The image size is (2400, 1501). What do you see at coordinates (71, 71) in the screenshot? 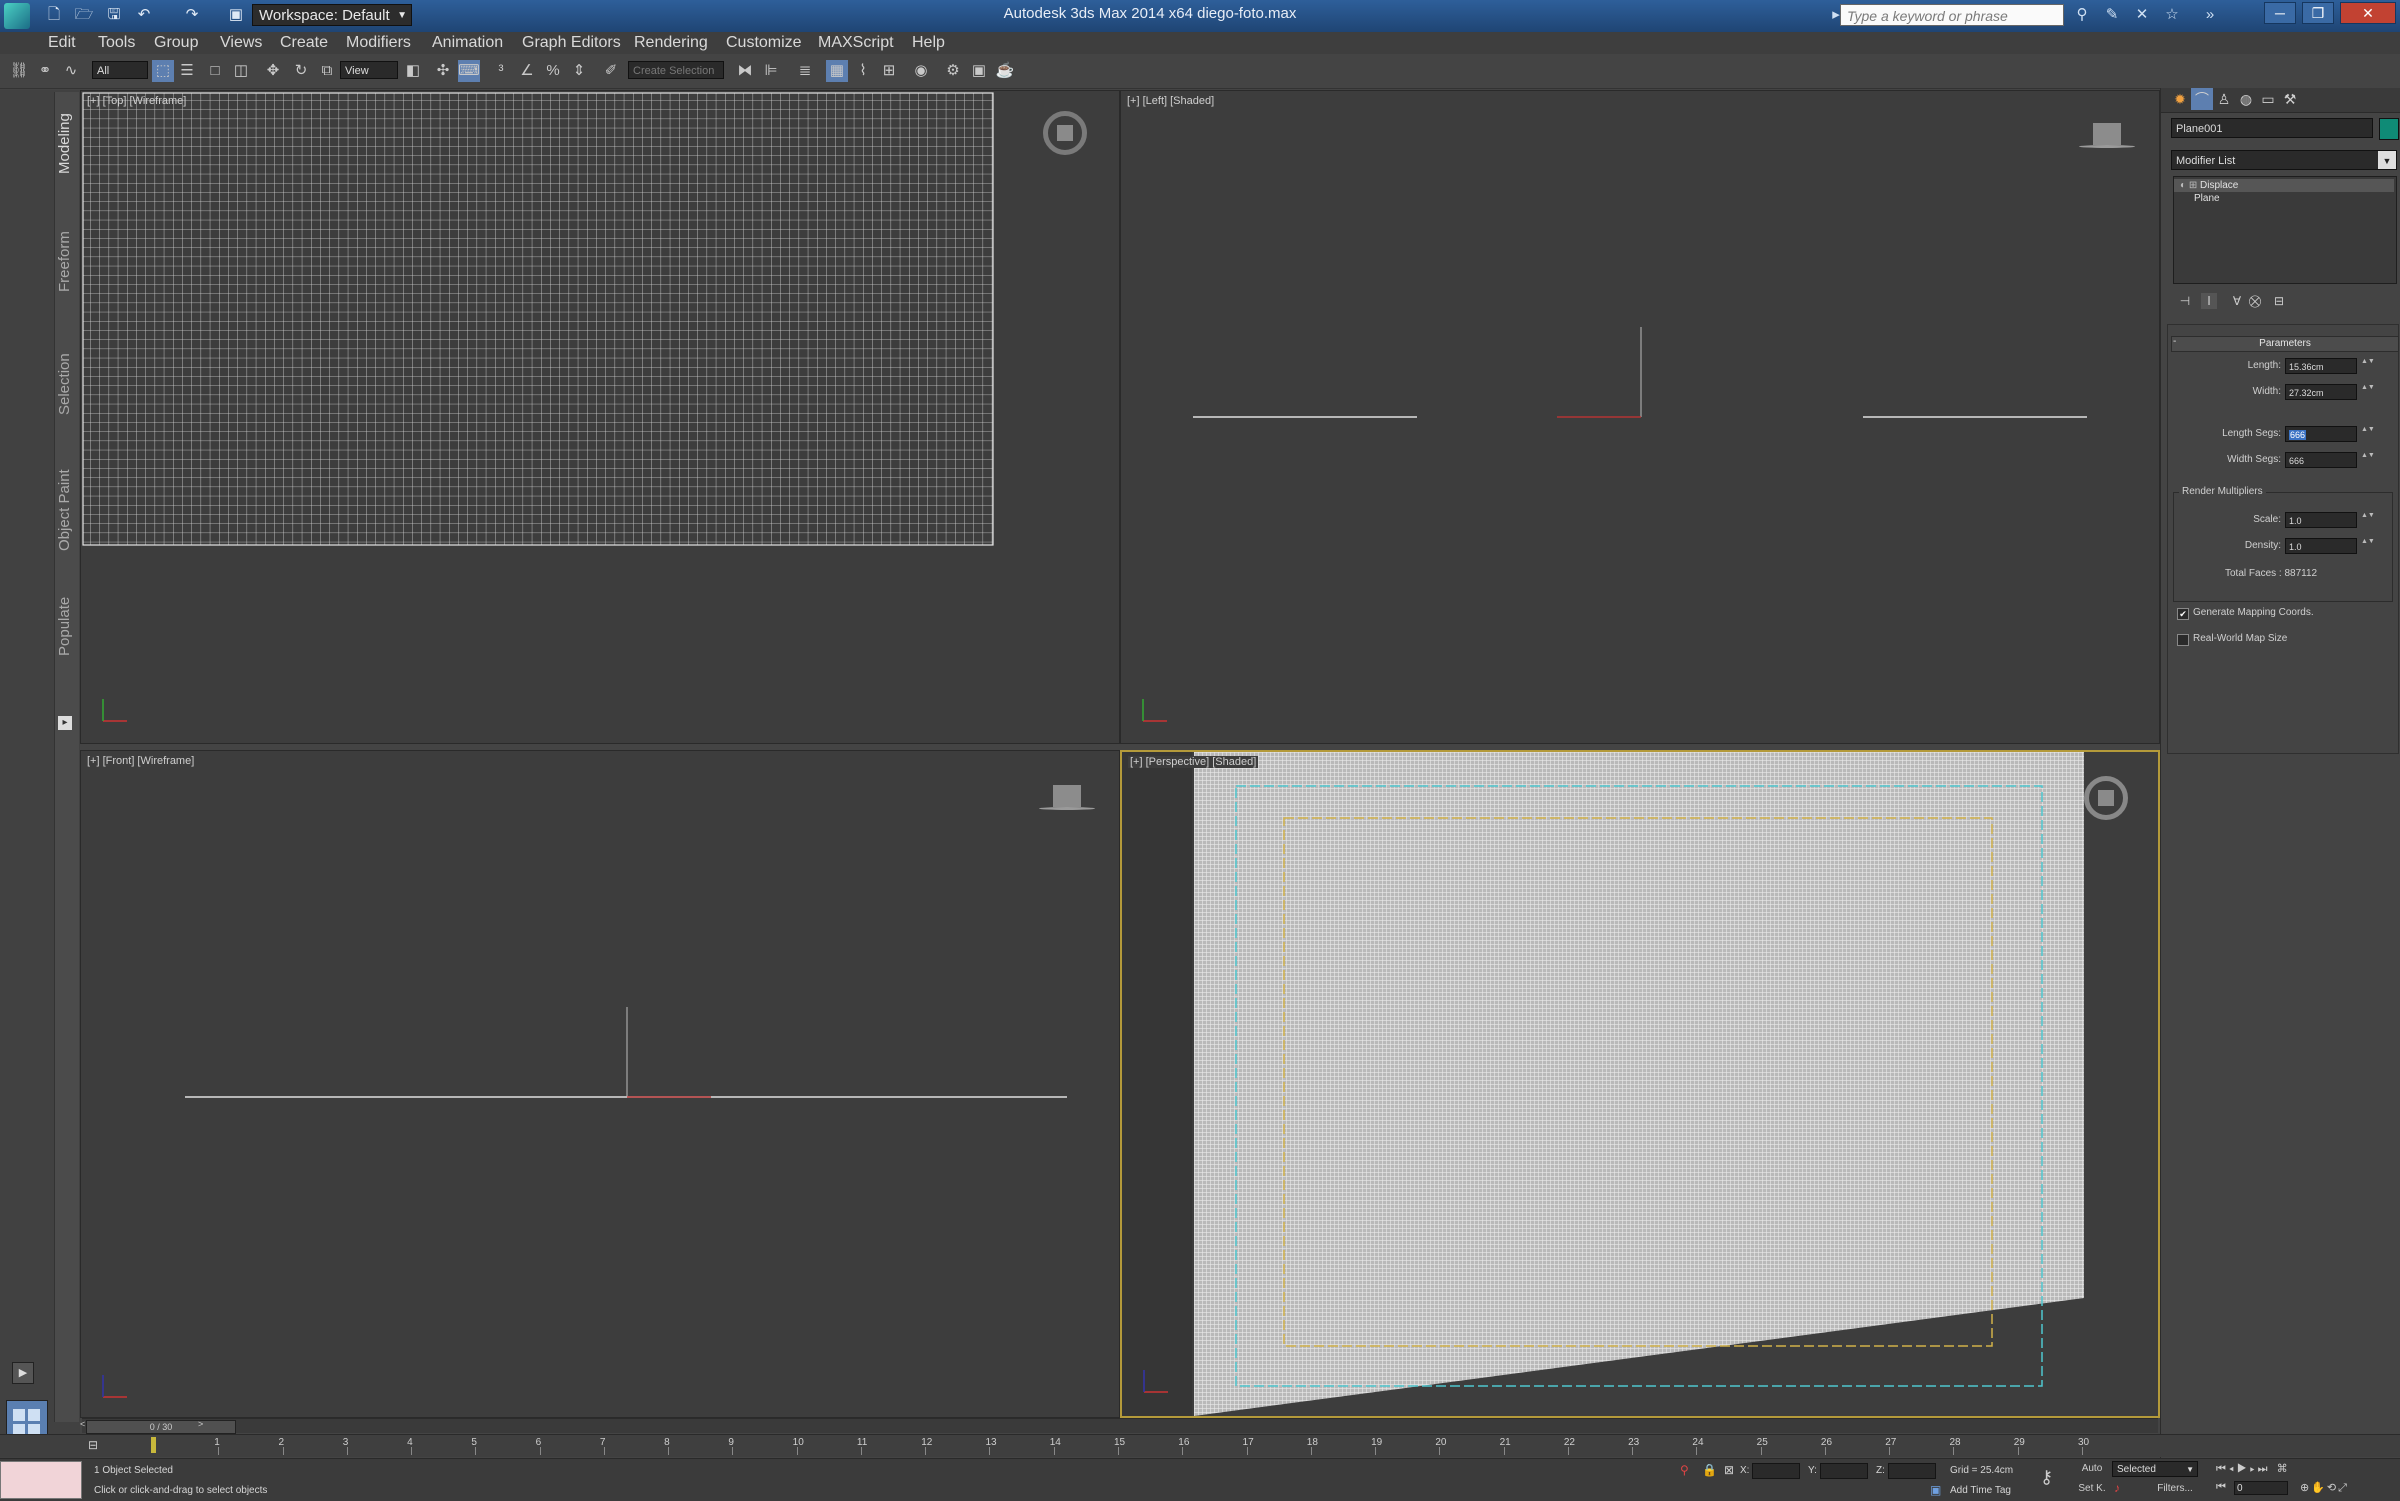
I see `bind-to-space-warp-icon: ∿` at bounding box center [71, 71].